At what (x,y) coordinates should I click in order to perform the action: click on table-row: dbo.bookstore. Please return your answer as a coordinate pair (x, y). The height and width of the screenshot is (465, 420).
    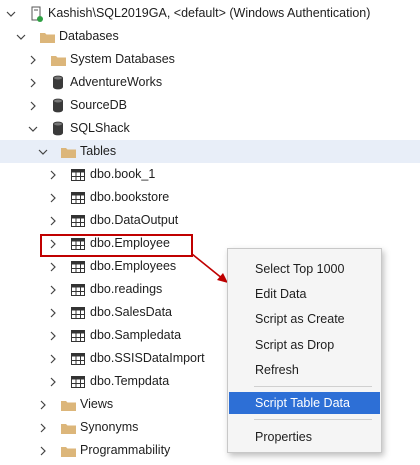
    Looking at the image, I should click on (210, 197).